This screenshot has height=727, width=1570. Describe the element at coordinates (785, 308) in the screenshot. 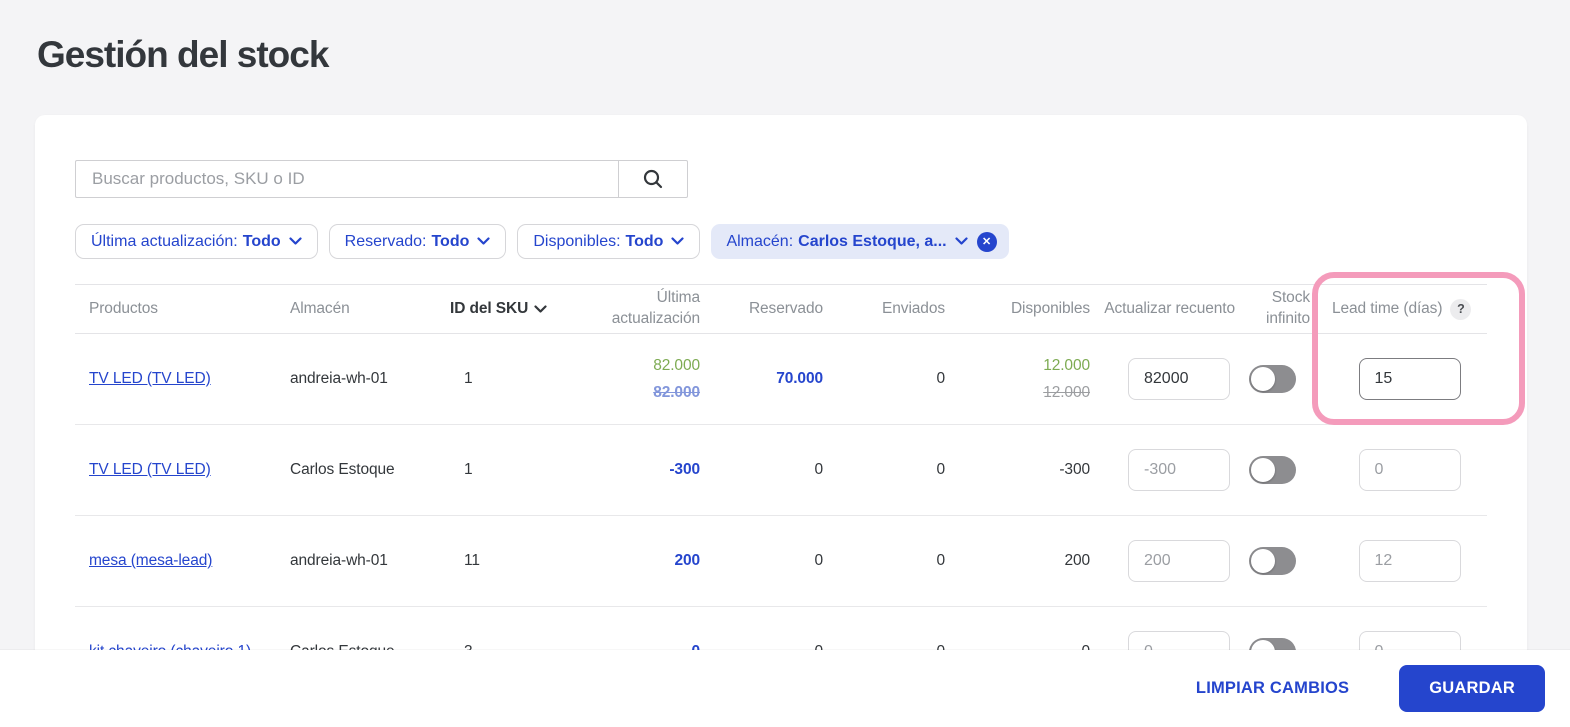

I see `header-reserved: Reservado` at that location.